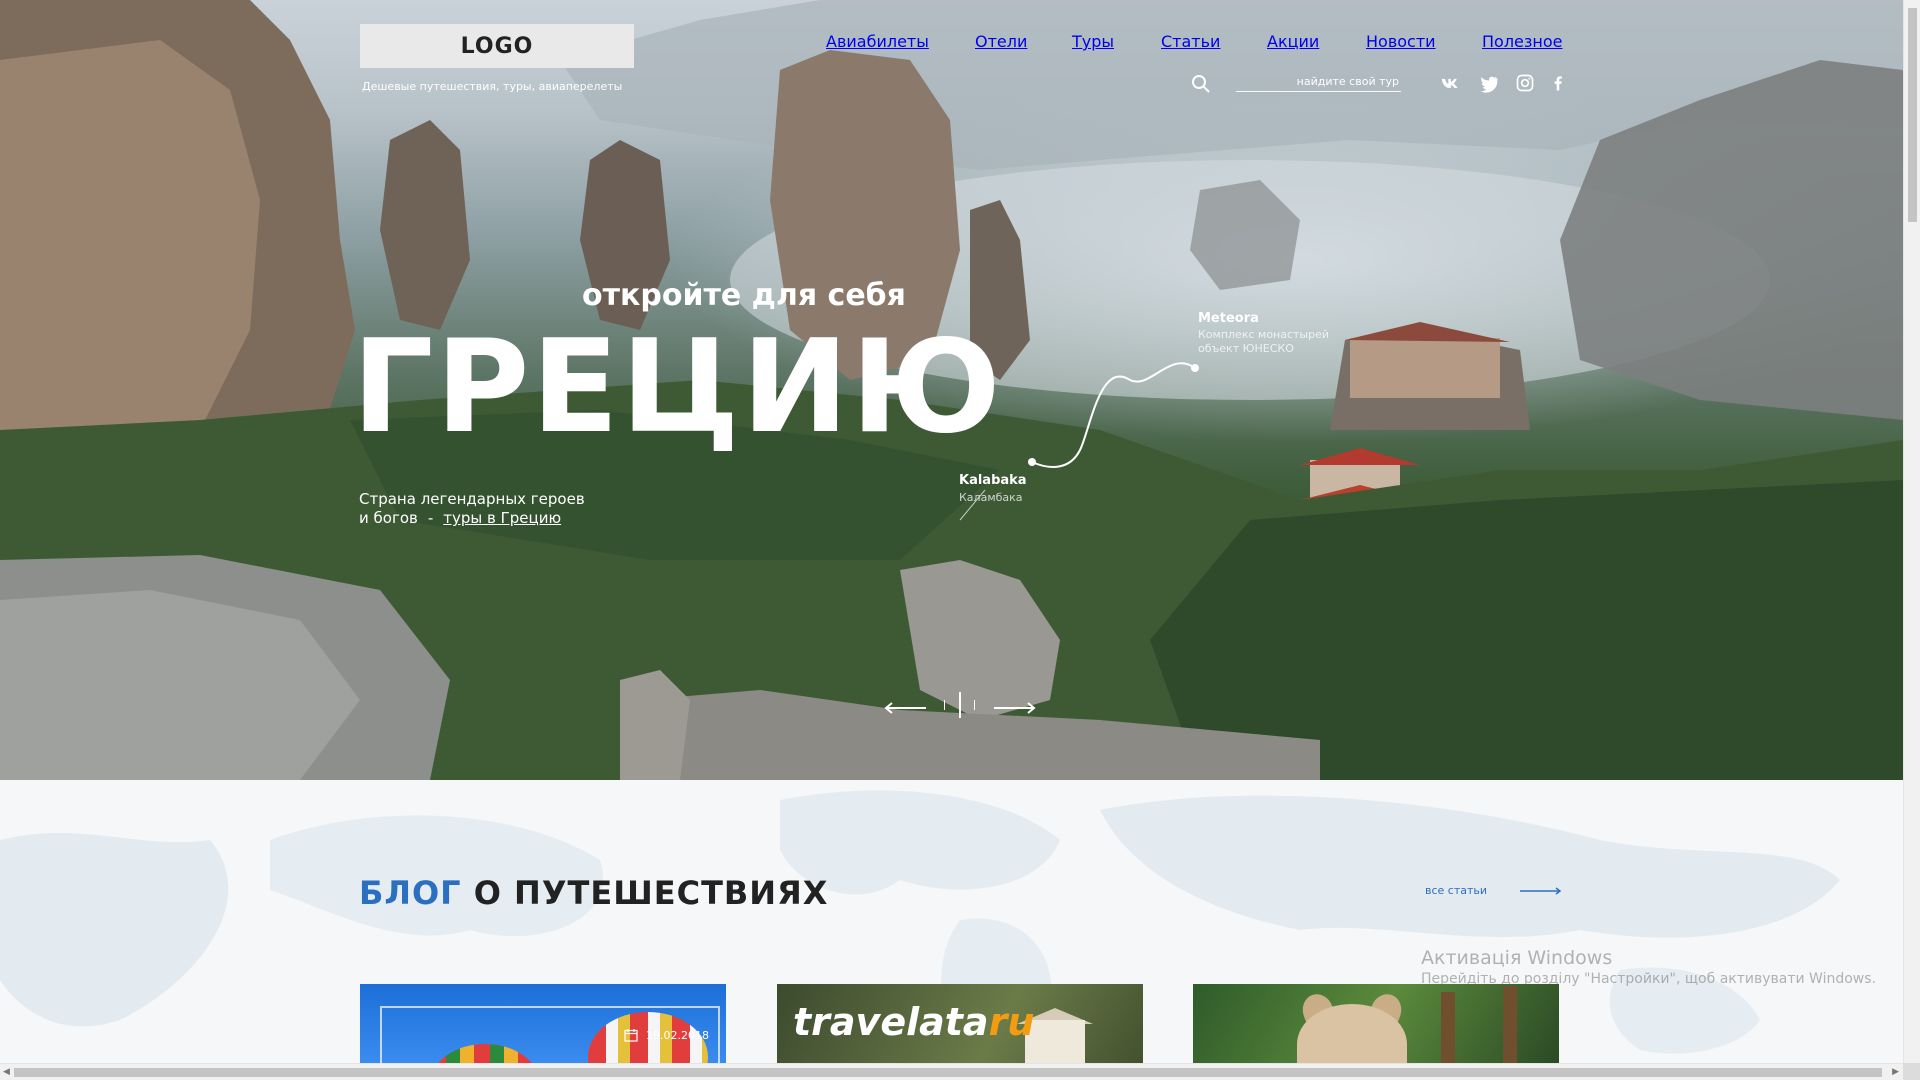  I want to click on hero-description-line1: Страна легендарных героев, so click(472, 499).